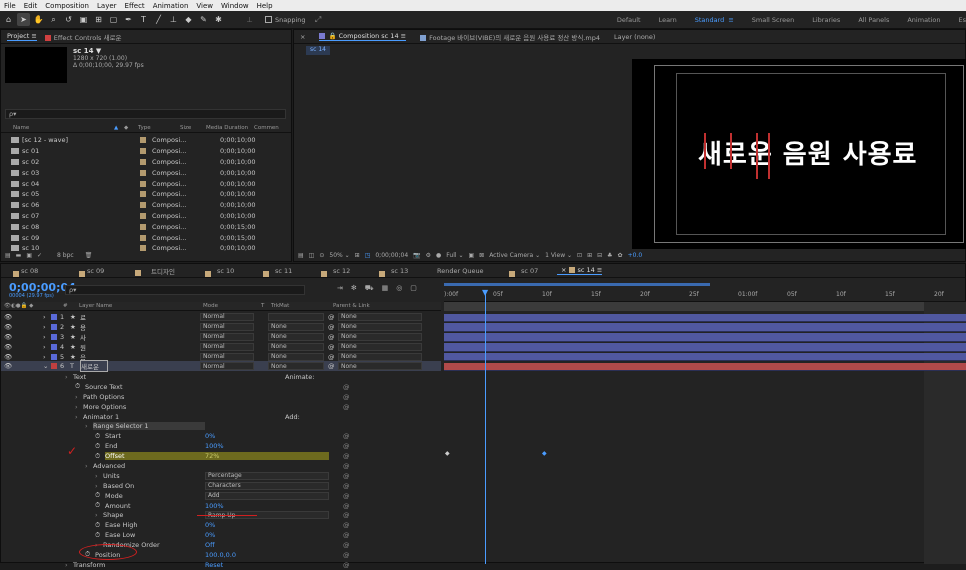  What do you see at coordinates (668, 20) in the screenshot?
I see `workspace-learn: Learn` at bounding box center [668, 20].